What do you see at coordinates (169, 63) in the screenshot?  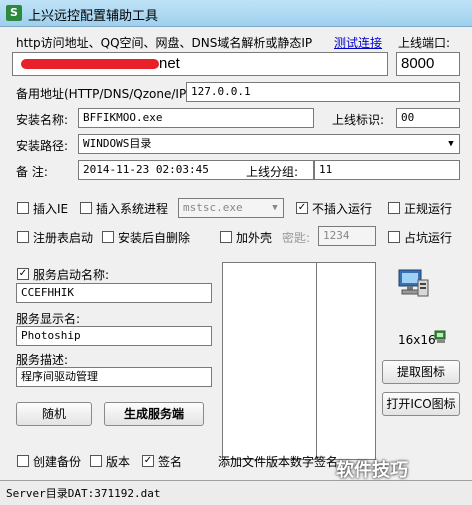 I see `address-input-value: net` at bounding box center [169, 63].